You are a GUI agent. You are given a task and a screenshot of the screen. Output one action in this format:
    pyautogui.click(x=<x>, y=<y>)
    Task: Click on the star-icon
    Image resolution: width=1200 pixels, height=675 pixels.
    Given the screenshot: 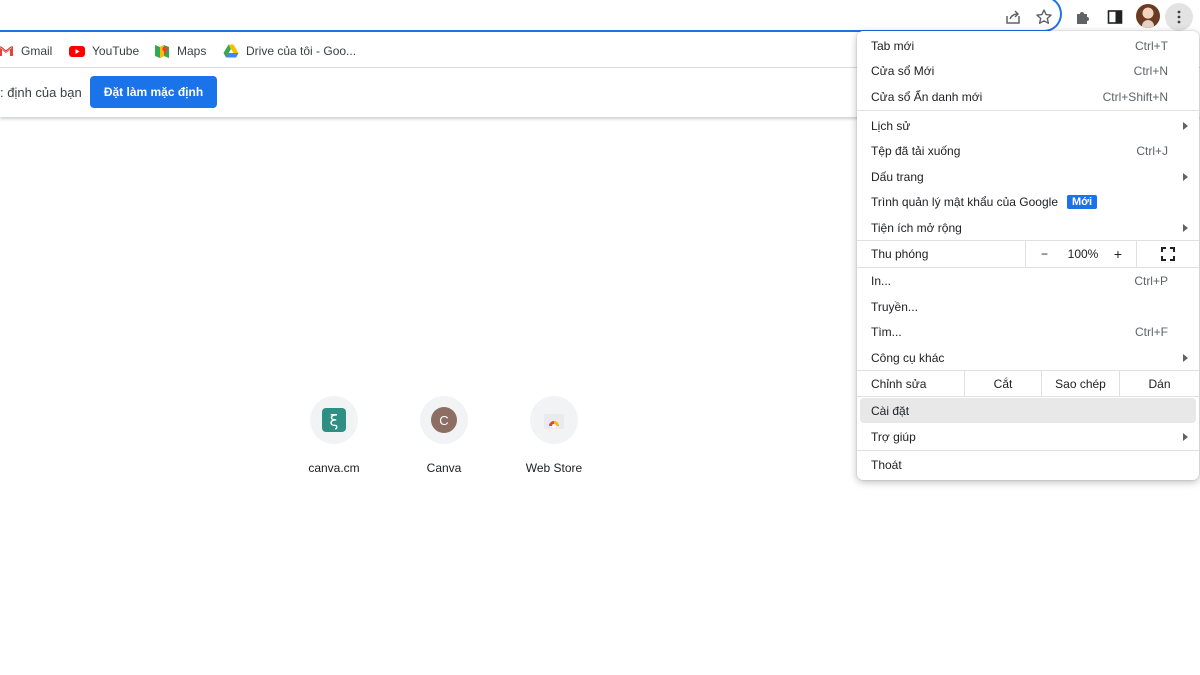 What is the action you would take?
    pyautogui.click(x=1044, y=17)
    